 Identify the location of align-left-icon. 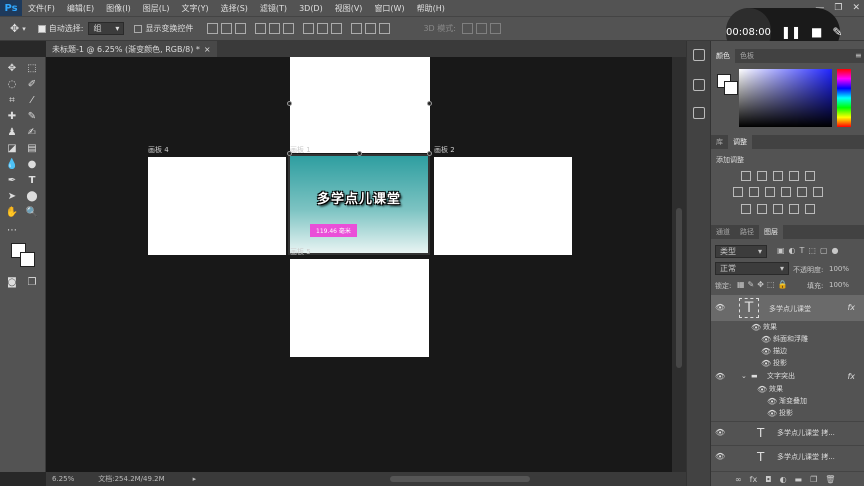
(261, 28).